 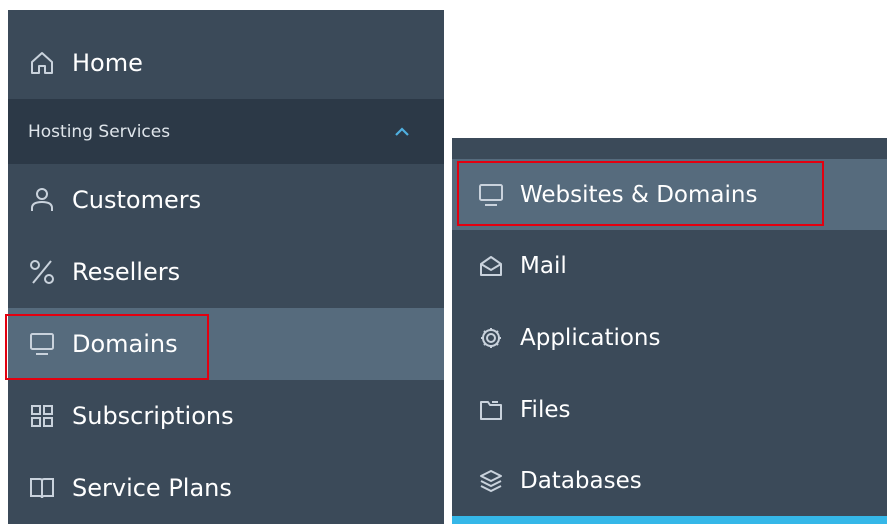 I want to click on home-icon, so click(x=42, y=63).